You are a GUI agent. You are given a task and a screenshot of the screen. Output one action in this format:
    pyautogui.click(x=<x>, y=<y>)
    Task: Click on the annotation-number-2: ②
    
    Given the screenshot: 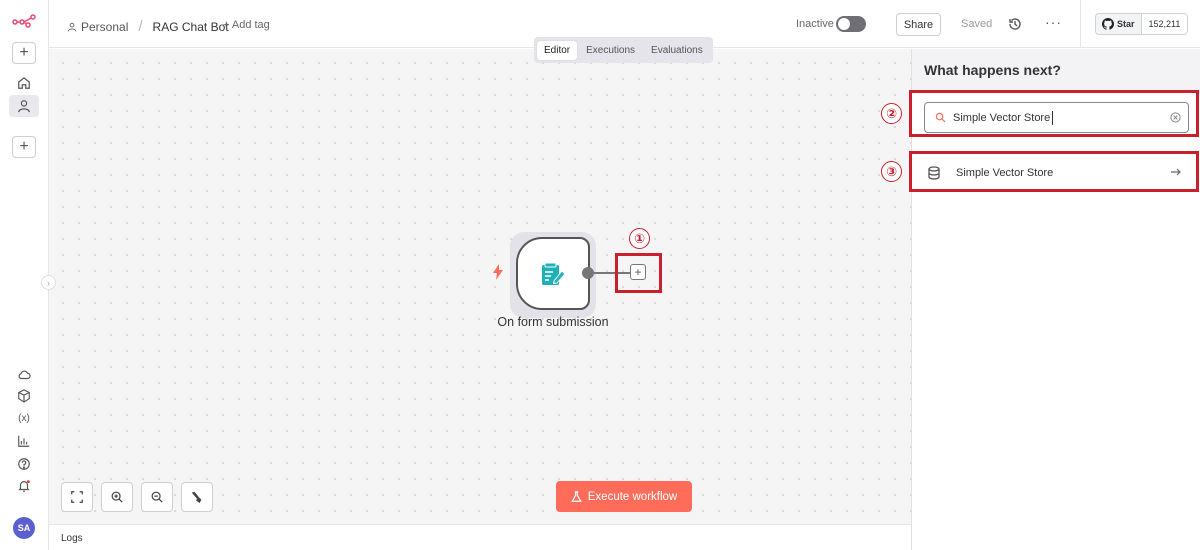 What is the action you would take?
    pyautogui.click(x=891, y=113)
    